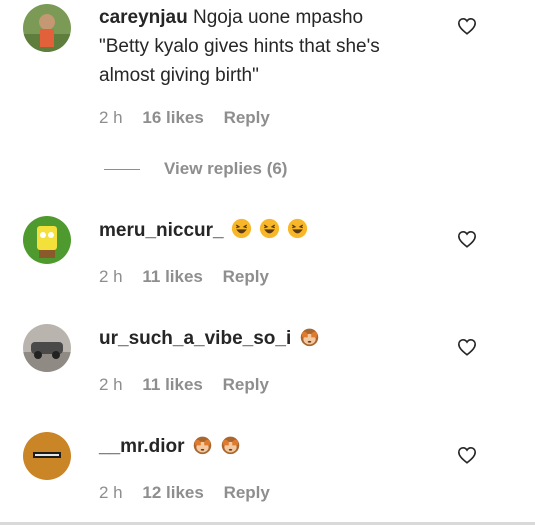  Describe the element at coordinates (231, 17) in the screenshot. I see `comment-text: careynjau Ngoja uone mpasho` at that location.